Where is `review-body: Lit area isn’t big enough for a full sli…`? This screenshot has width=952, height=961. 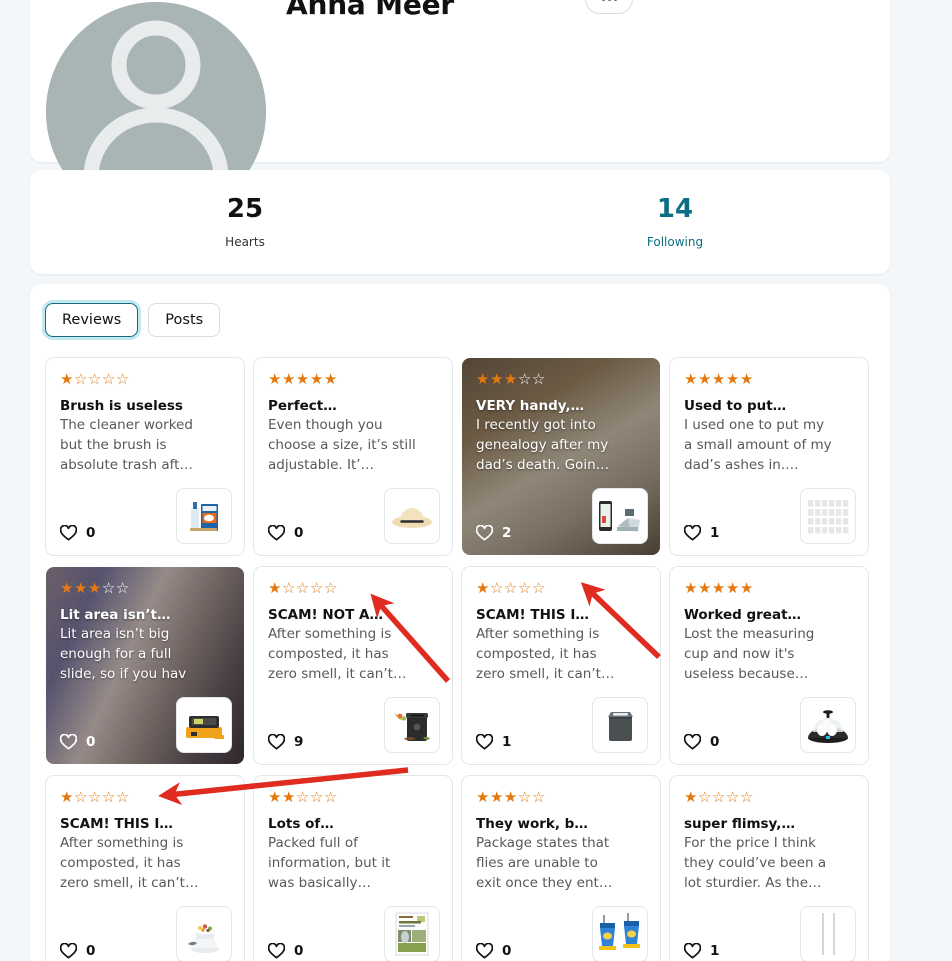
review-body: Lit area isn’t big enough for a full sli… is located at coordinates (123, 654).